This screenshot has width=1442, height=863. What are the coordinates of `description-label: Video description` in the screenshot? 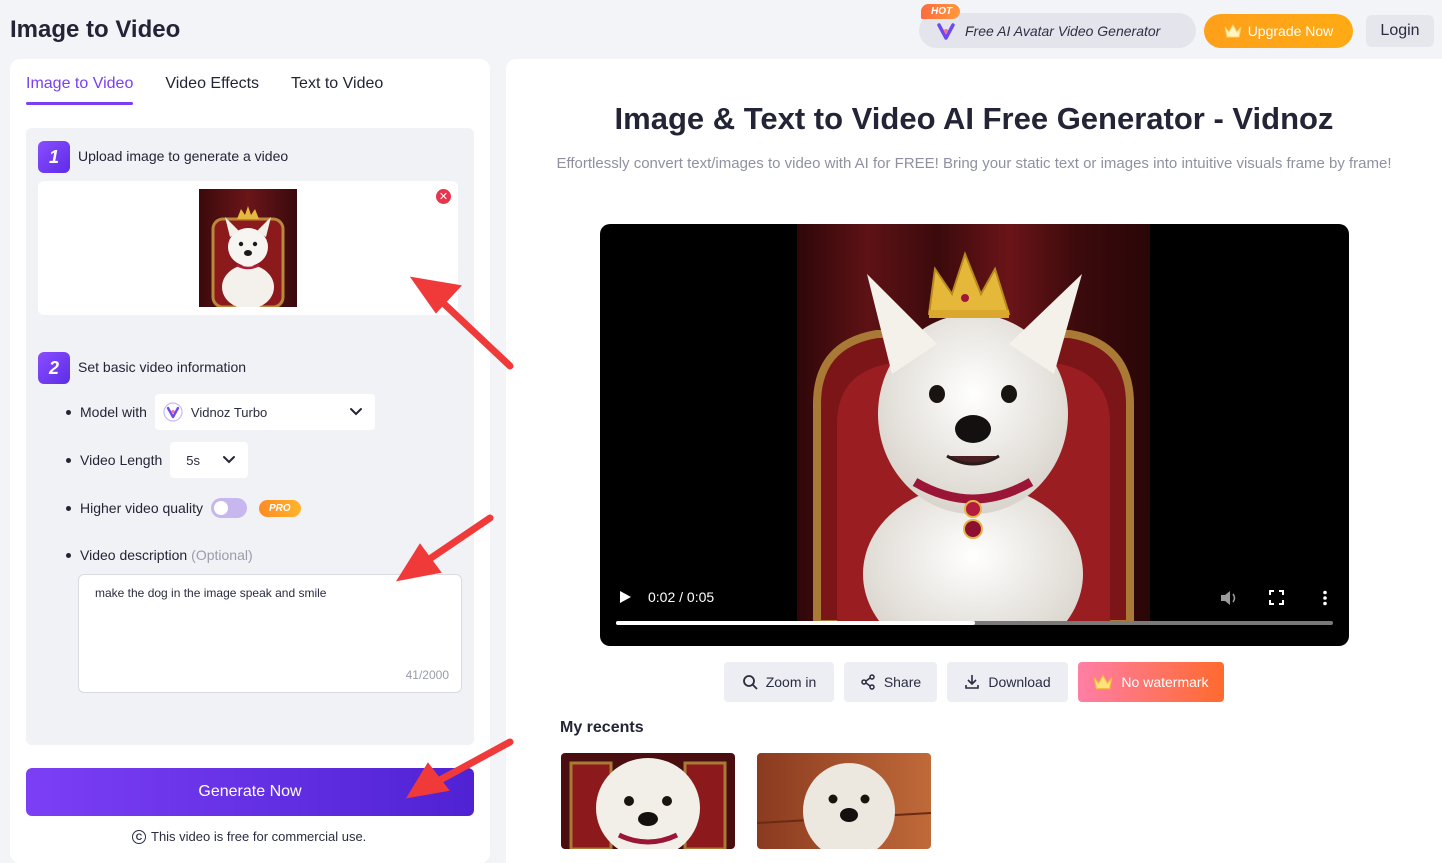 It's located at (134, 555).